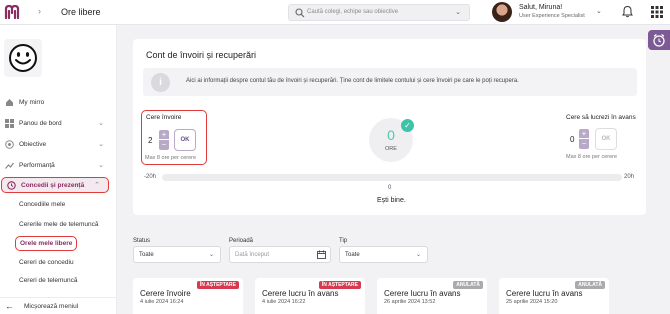  I want to click on request-date: 4 iulie 2024 16:22, so click(284, 302).